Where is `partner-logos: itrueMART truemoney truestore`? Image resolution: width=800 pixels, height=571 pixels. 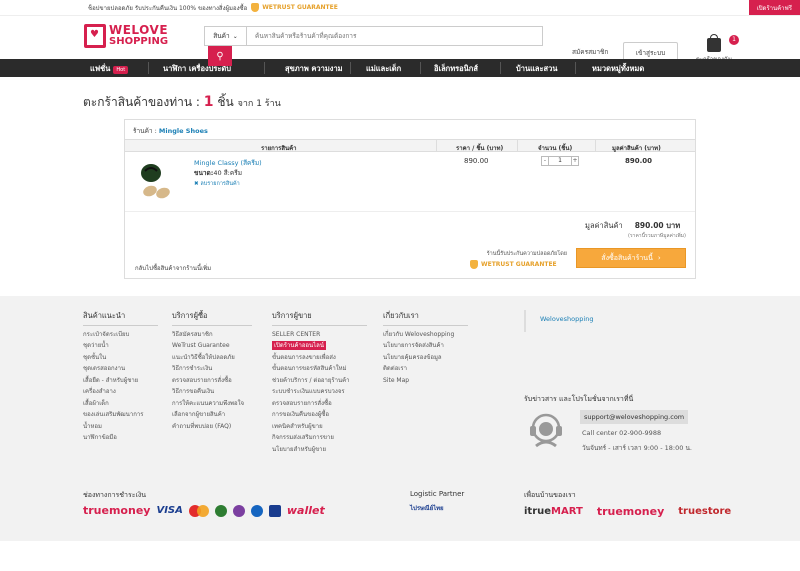
partner-logos: itrueMART truemoney truestore is located at coordinates (627, 511).